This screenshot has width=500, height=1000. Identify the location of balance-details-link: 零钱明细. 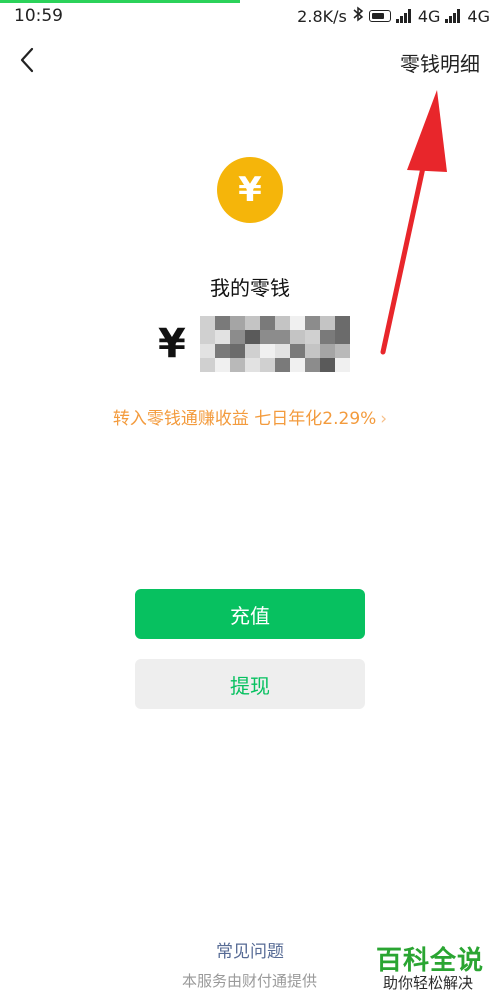
(440, 62).